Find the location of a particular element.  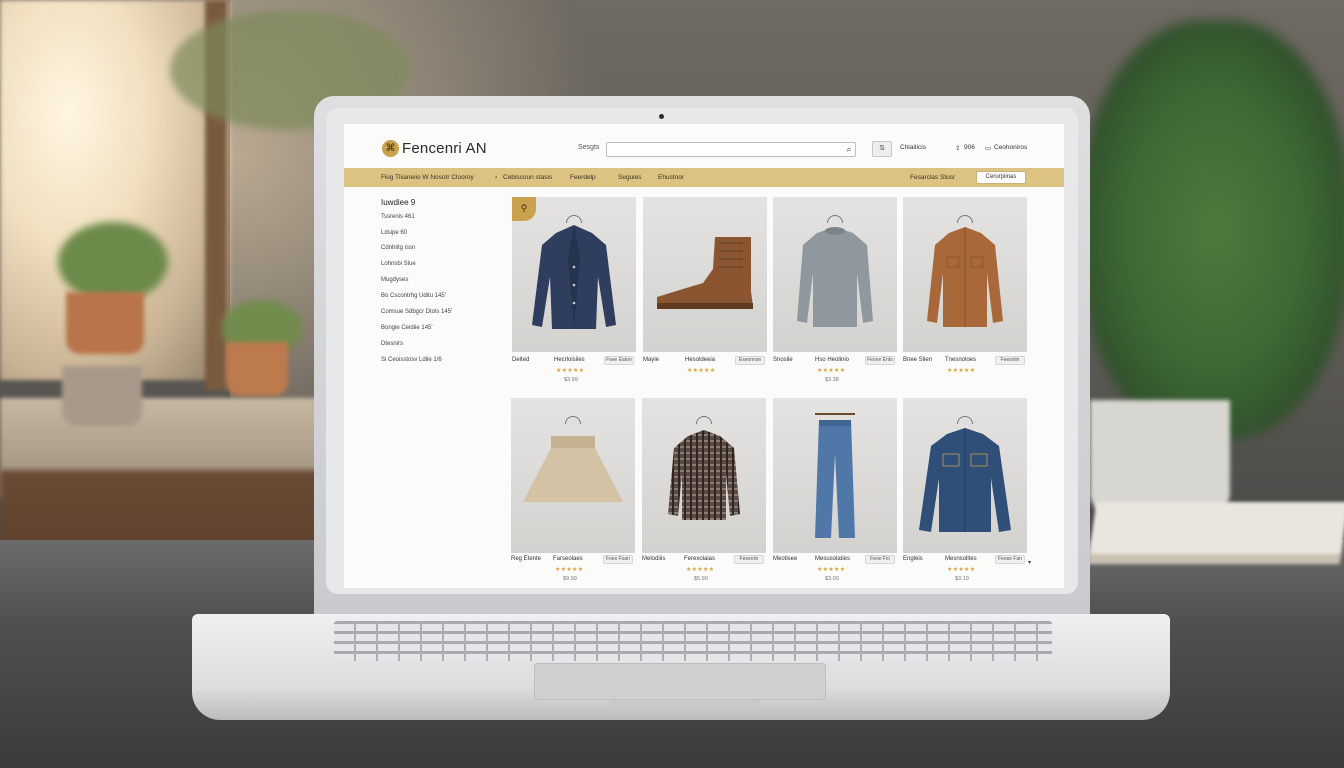

add-to-cart-button: Feone Ento is located at coordinates (880, 360).